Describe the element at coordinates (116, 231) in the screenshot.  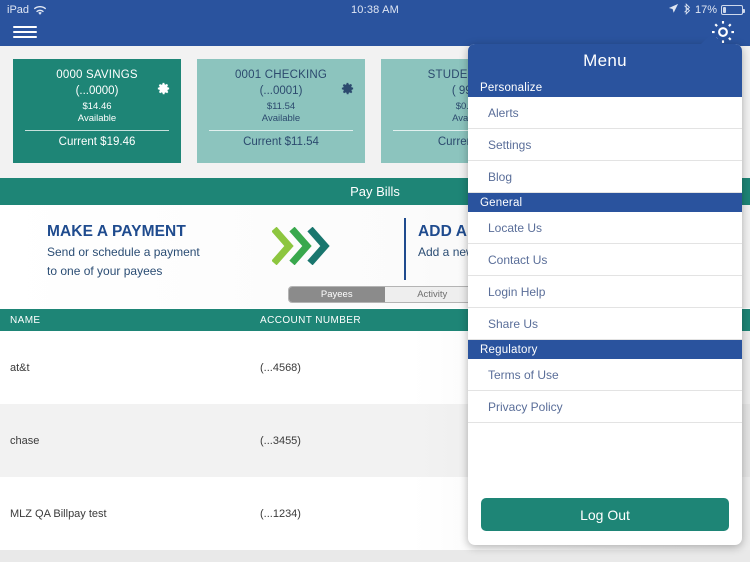
I see `promo-title: MAKE A PAYMENT` at that location.